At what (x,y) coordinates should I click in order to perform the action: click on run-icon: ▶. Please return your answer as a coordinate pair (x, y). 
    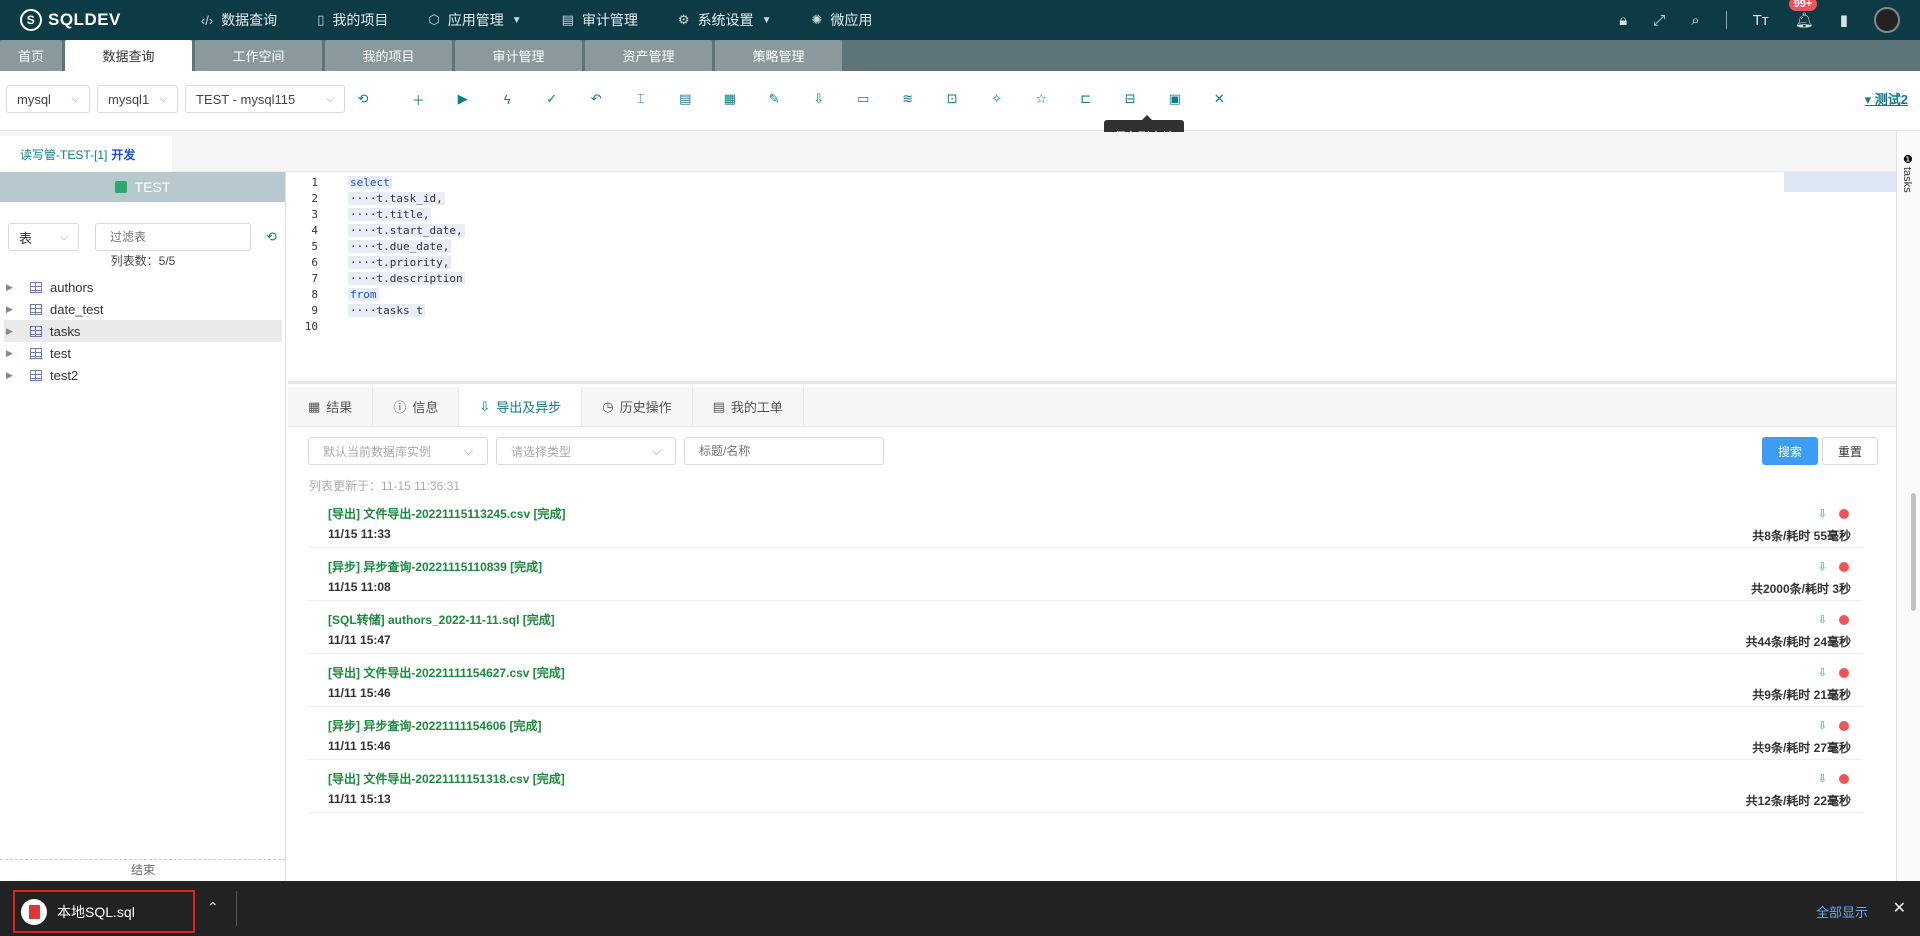
    Looking at the image, I should click on (463, 99).